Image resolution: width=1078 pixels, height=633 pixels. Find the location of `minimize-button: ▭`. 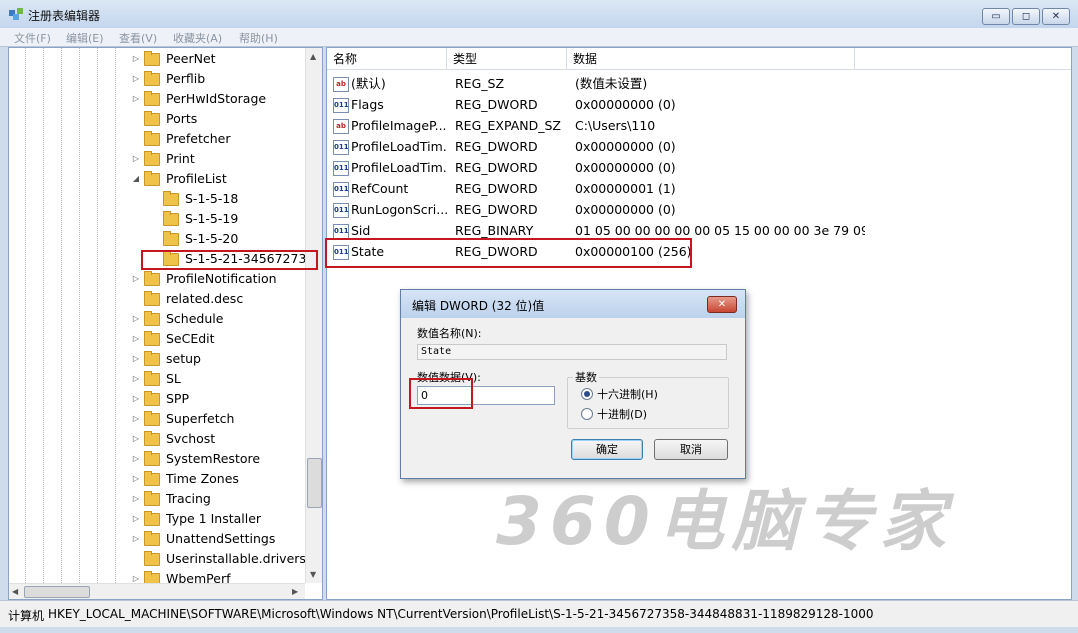

minimize-button: ▭ is located at coordinates (996, 16).